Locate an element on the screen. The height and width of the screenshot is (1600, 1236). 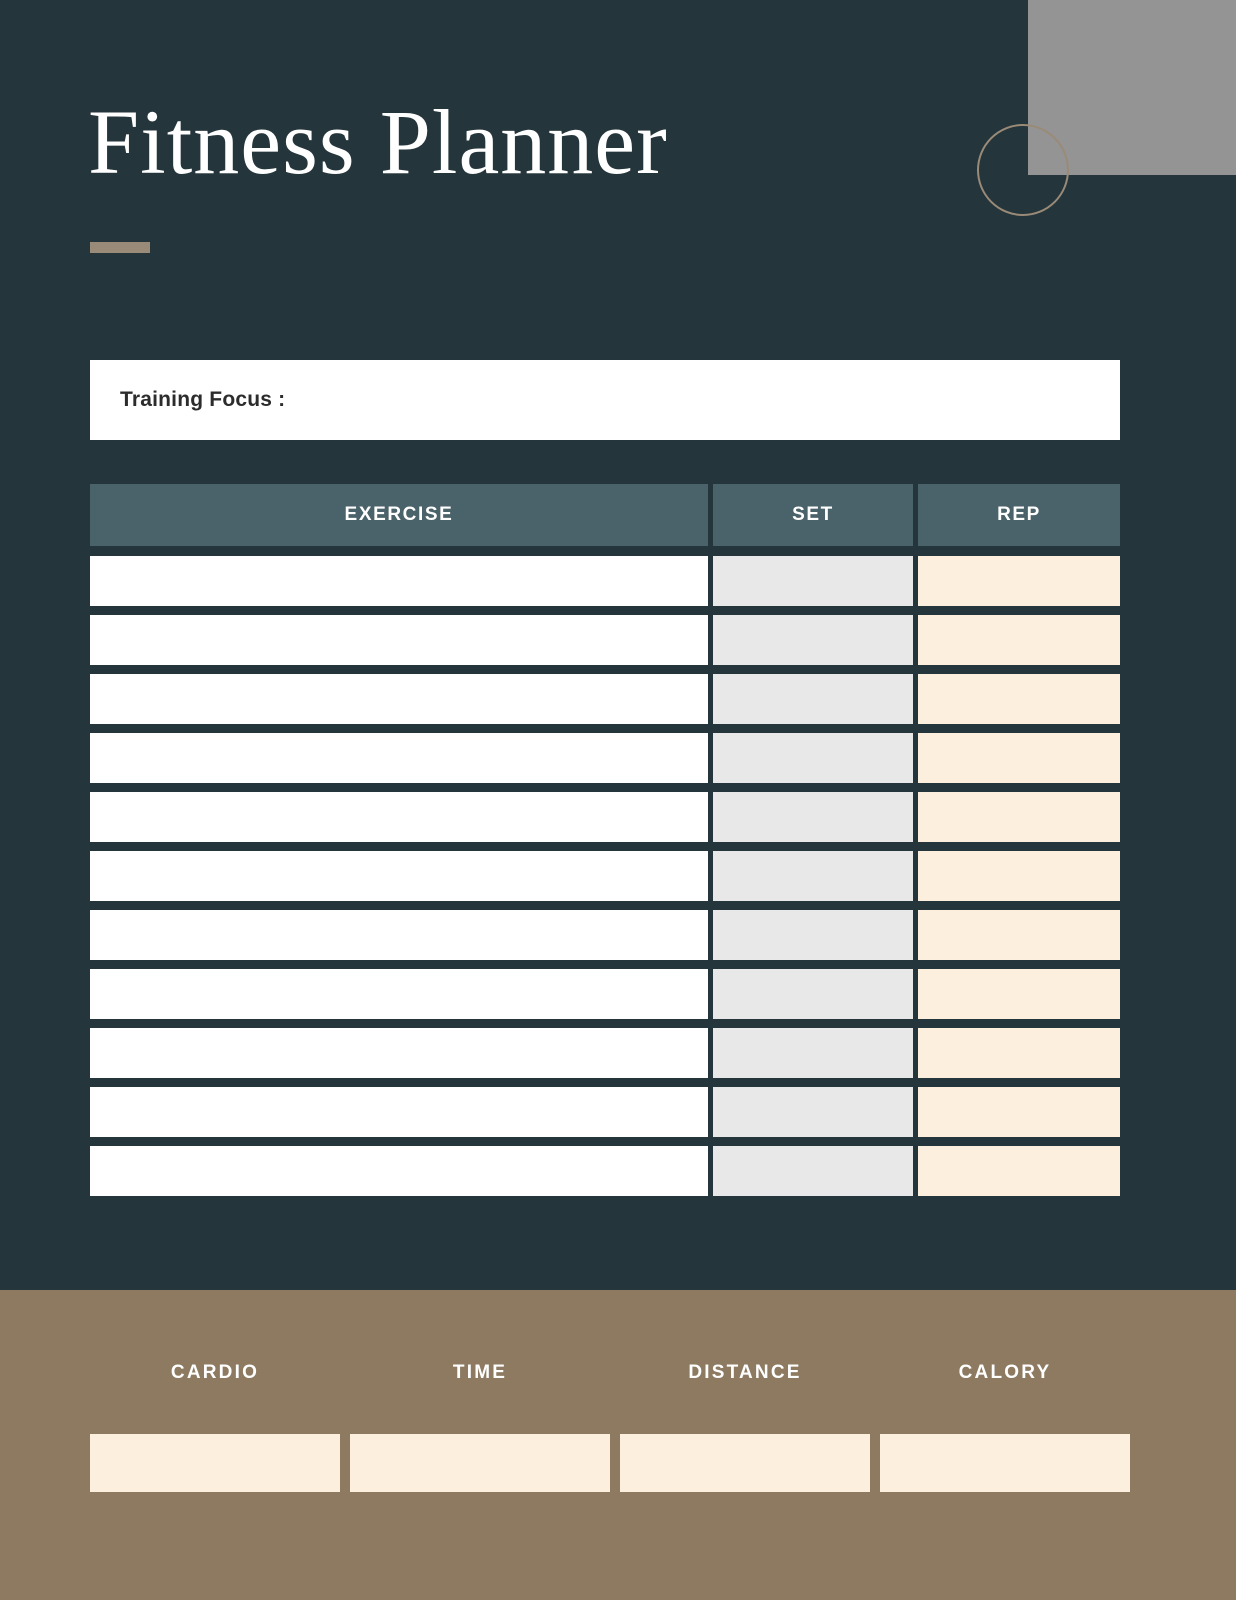
cardio-input-calory is located at coordinates (1005, 1463).